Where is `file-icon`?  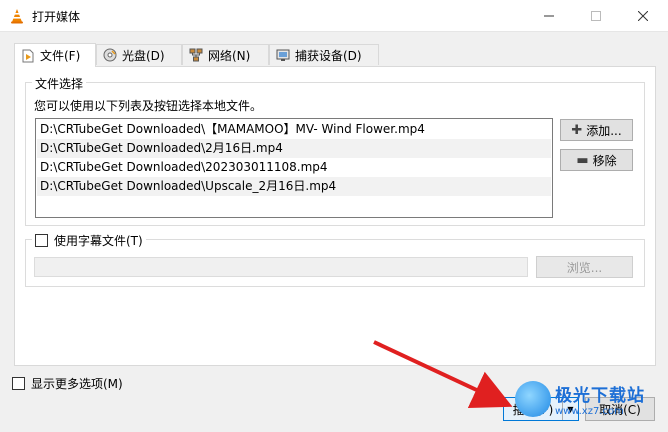
file-icon is located at coordinates (28, 55).